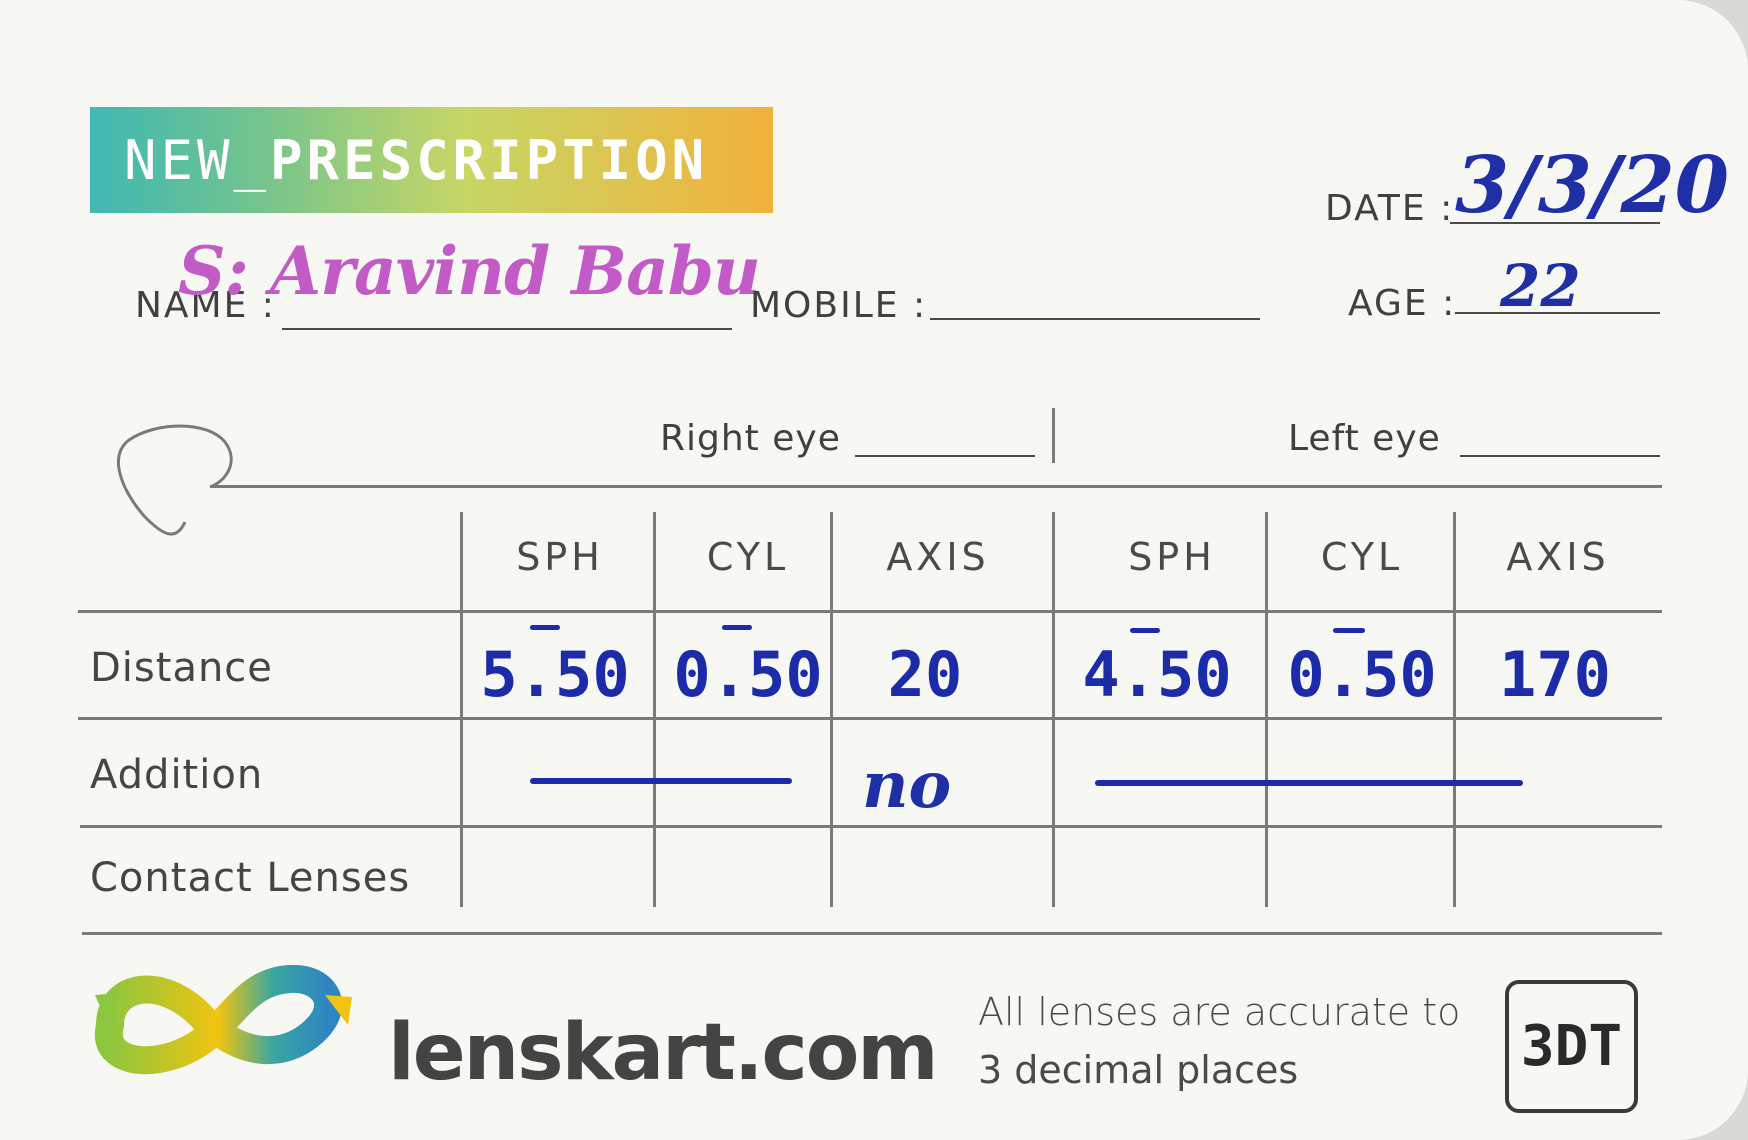  I want to click on eye-divider, so click(1053, 435).